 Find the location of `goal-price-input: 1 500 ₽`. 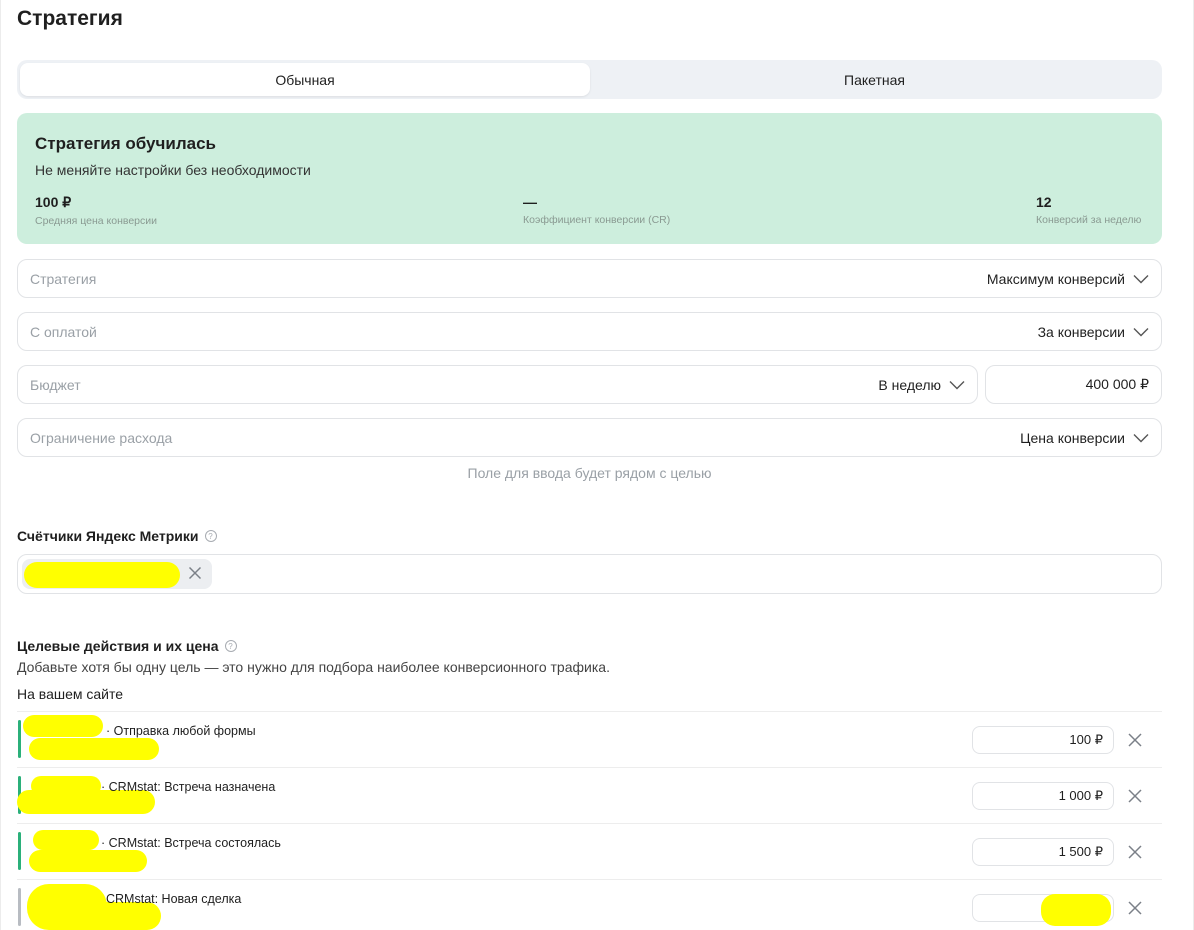

goal-price-input: 1 500 ₽ is located at coordinates (1043, 852).